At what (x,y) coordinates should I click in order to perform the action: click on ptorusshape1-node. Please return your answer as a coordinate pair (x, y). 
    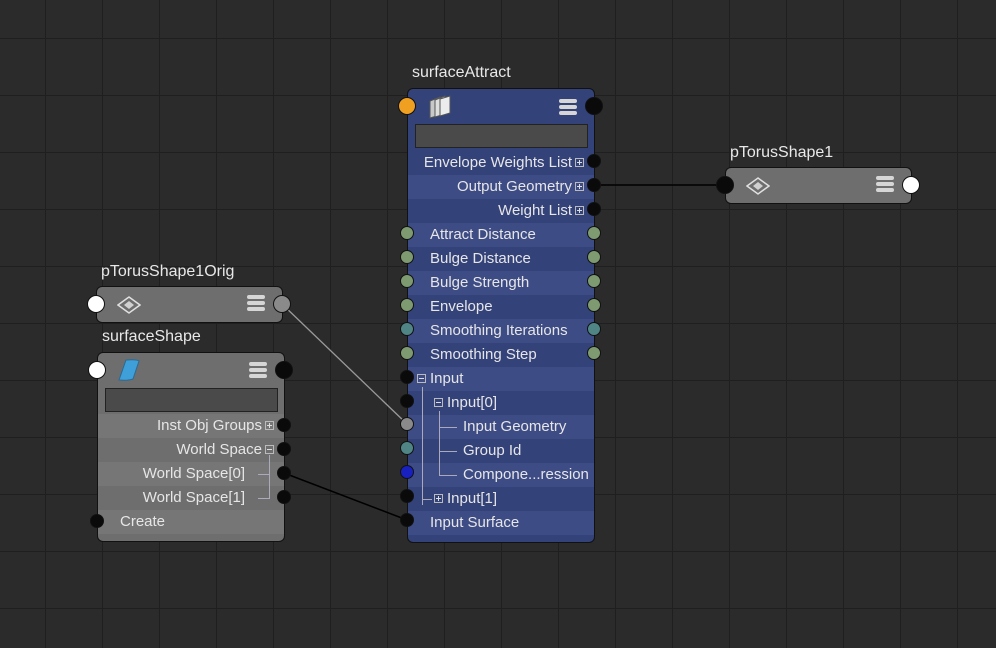
    Looking at the image, I should click on (818, 185).